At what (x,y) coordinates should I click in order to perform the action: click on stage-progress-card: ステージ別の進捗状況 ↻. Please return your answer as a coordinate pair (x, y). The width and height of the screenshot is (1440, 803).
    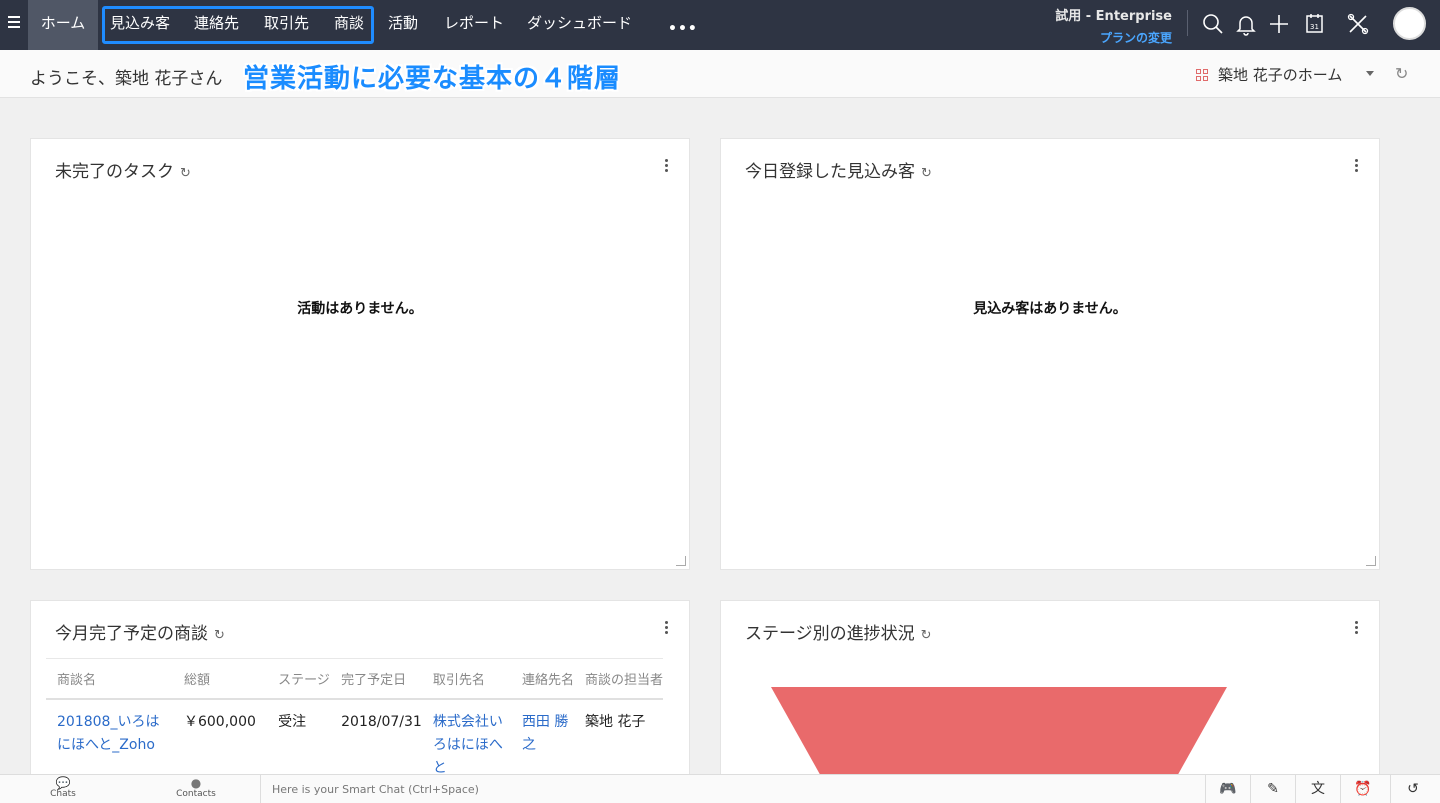
    Looking at the image, I should click on (1050, 690).